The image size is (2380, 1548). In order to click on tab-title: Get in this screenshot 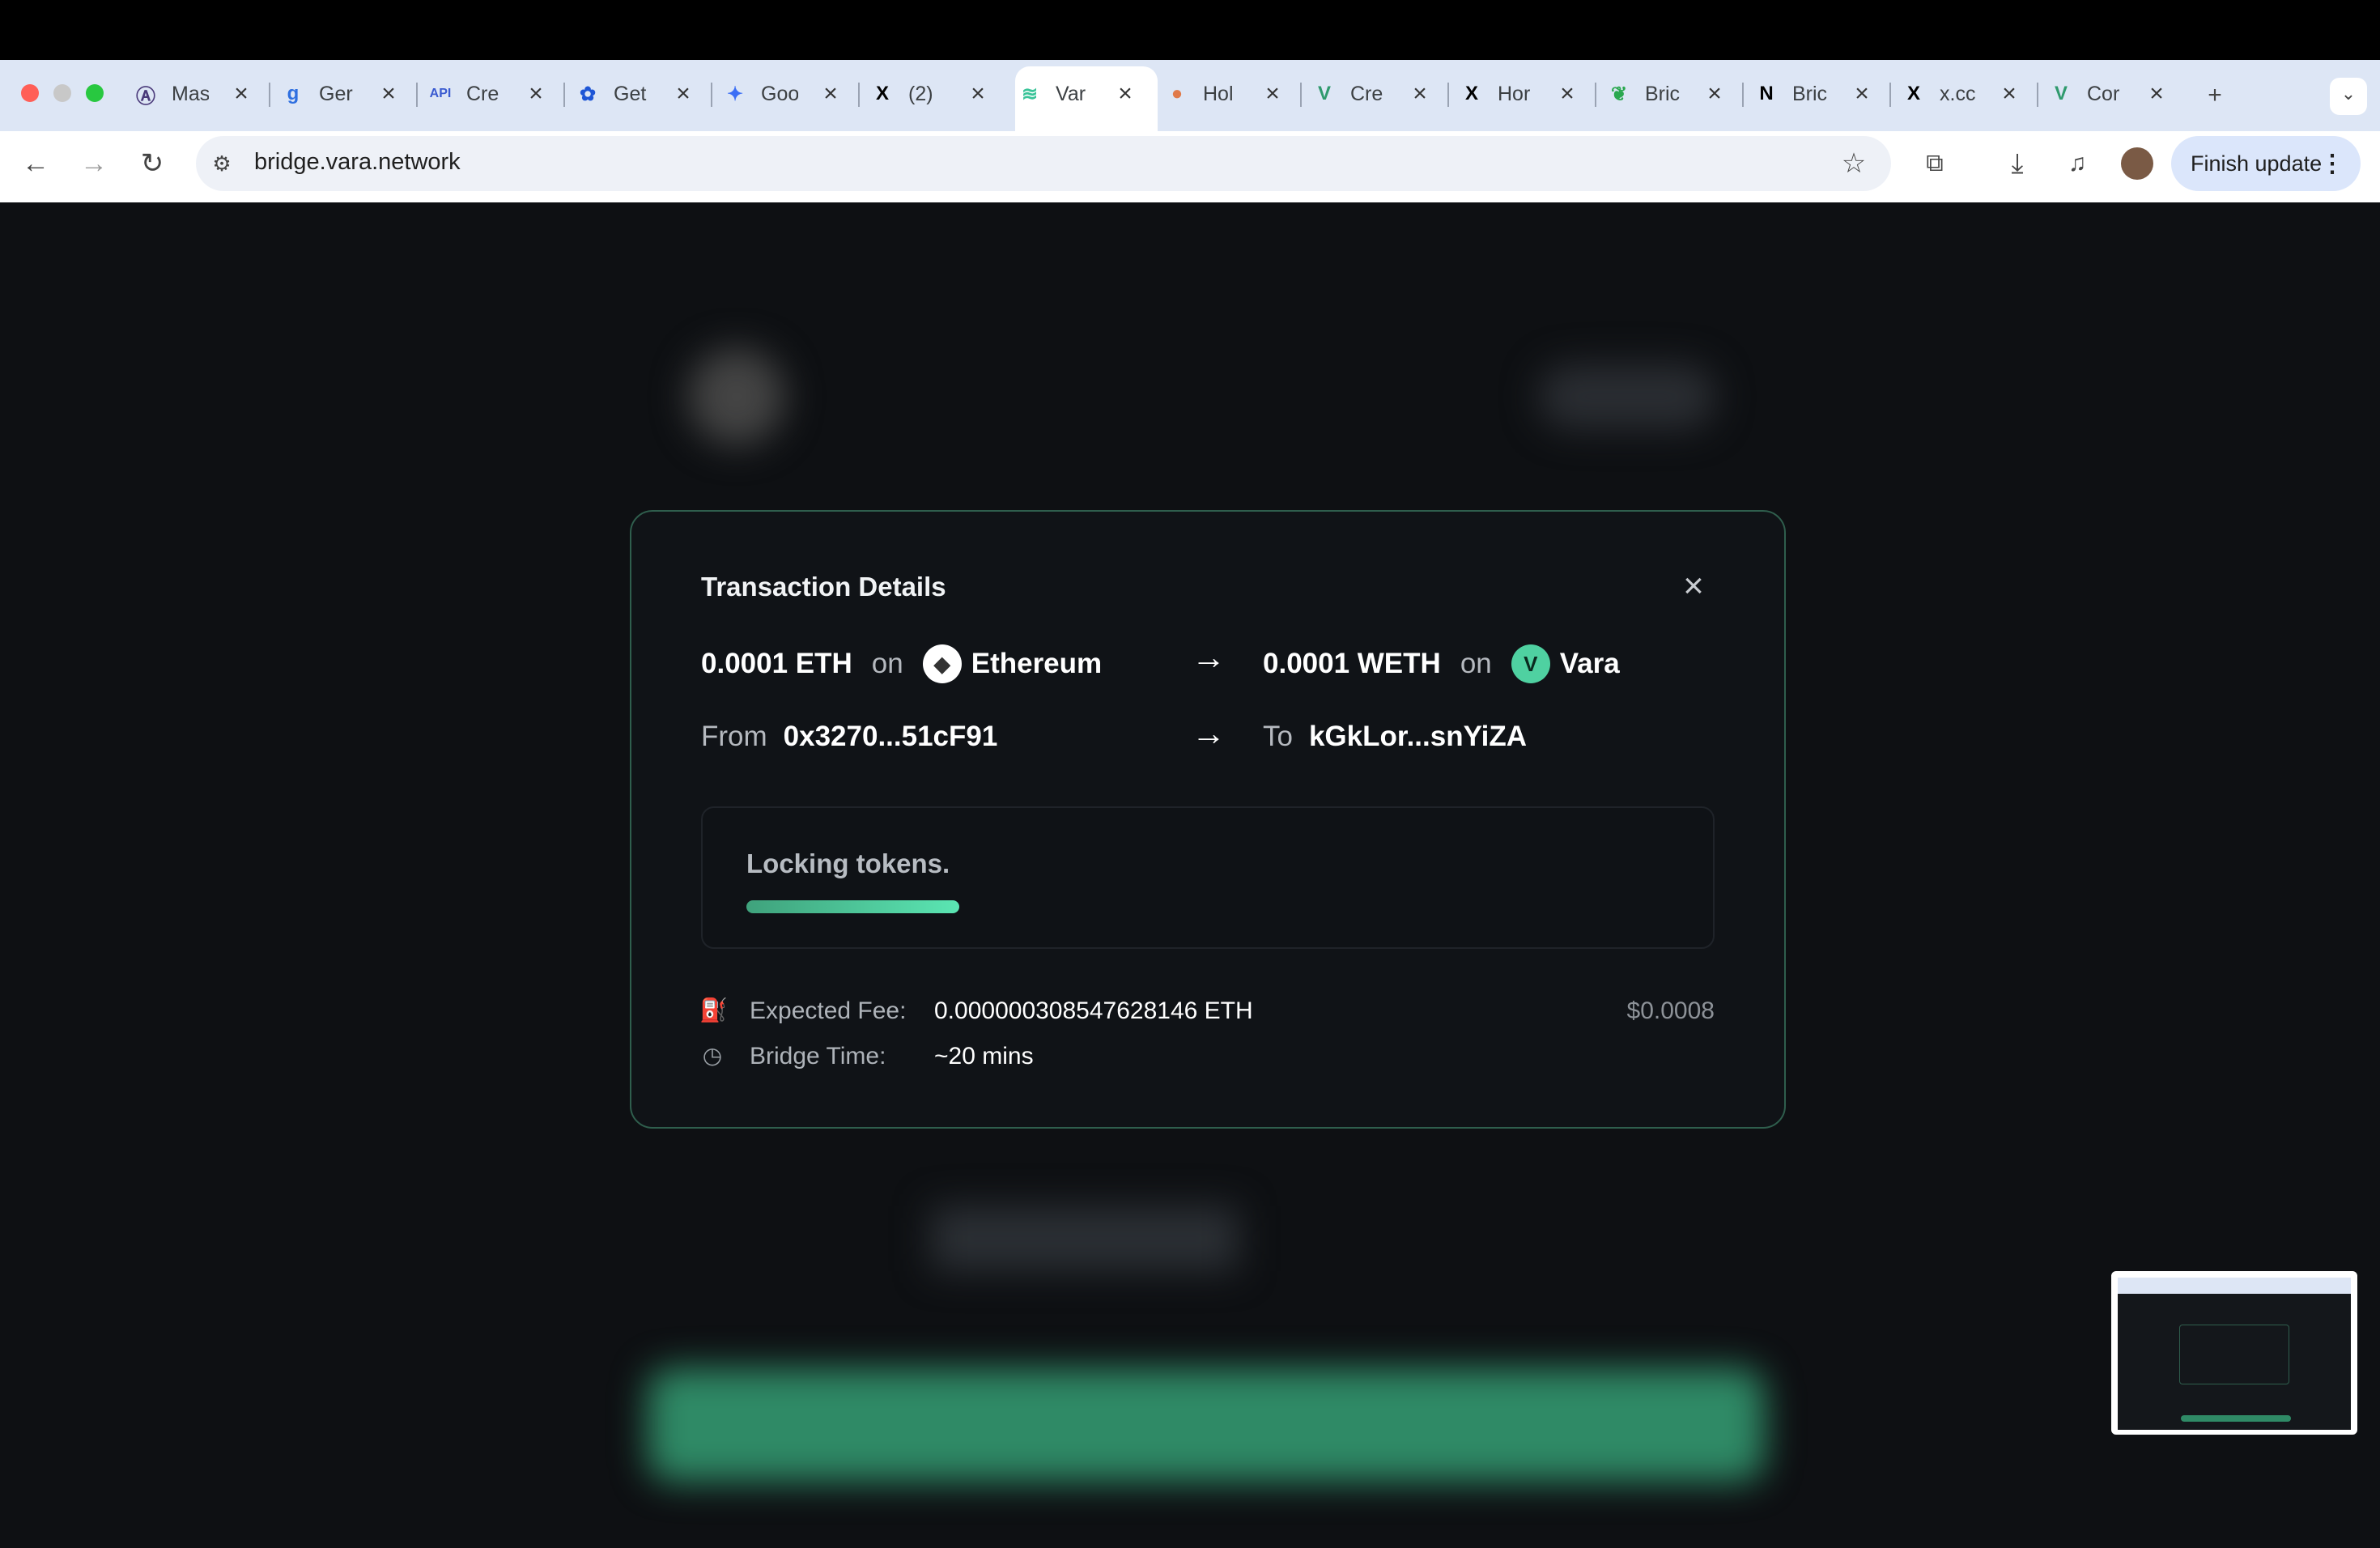, I will do `click(630, 93)`.